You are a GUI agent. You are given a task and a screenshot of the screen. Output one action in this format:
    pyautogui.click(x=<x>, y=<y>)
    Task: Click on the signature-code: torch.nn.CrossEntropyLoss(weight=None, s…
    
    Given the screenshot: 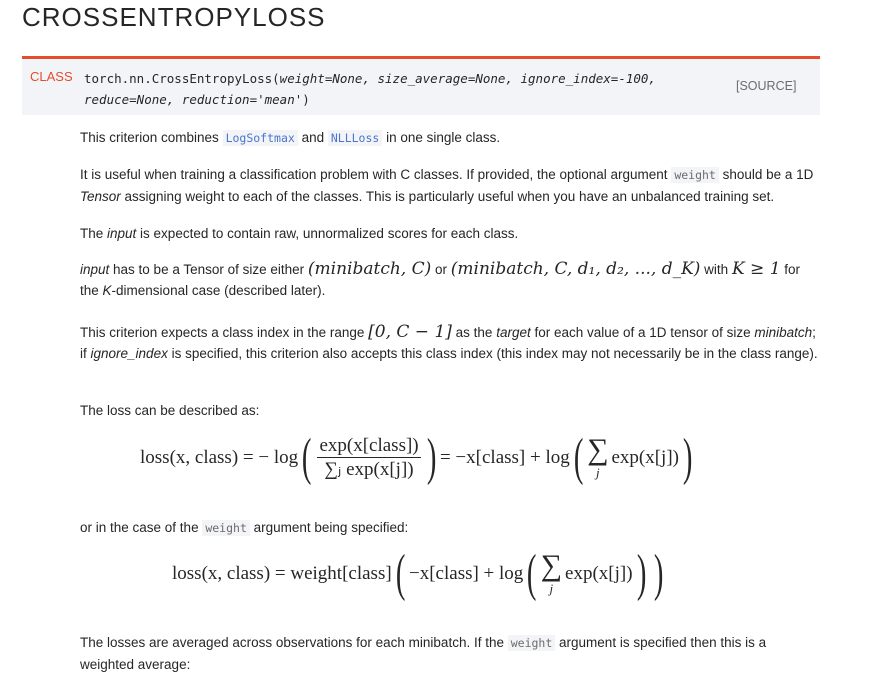 What is the action you would take?
    pyautogui.click(x=370, y=89)
    